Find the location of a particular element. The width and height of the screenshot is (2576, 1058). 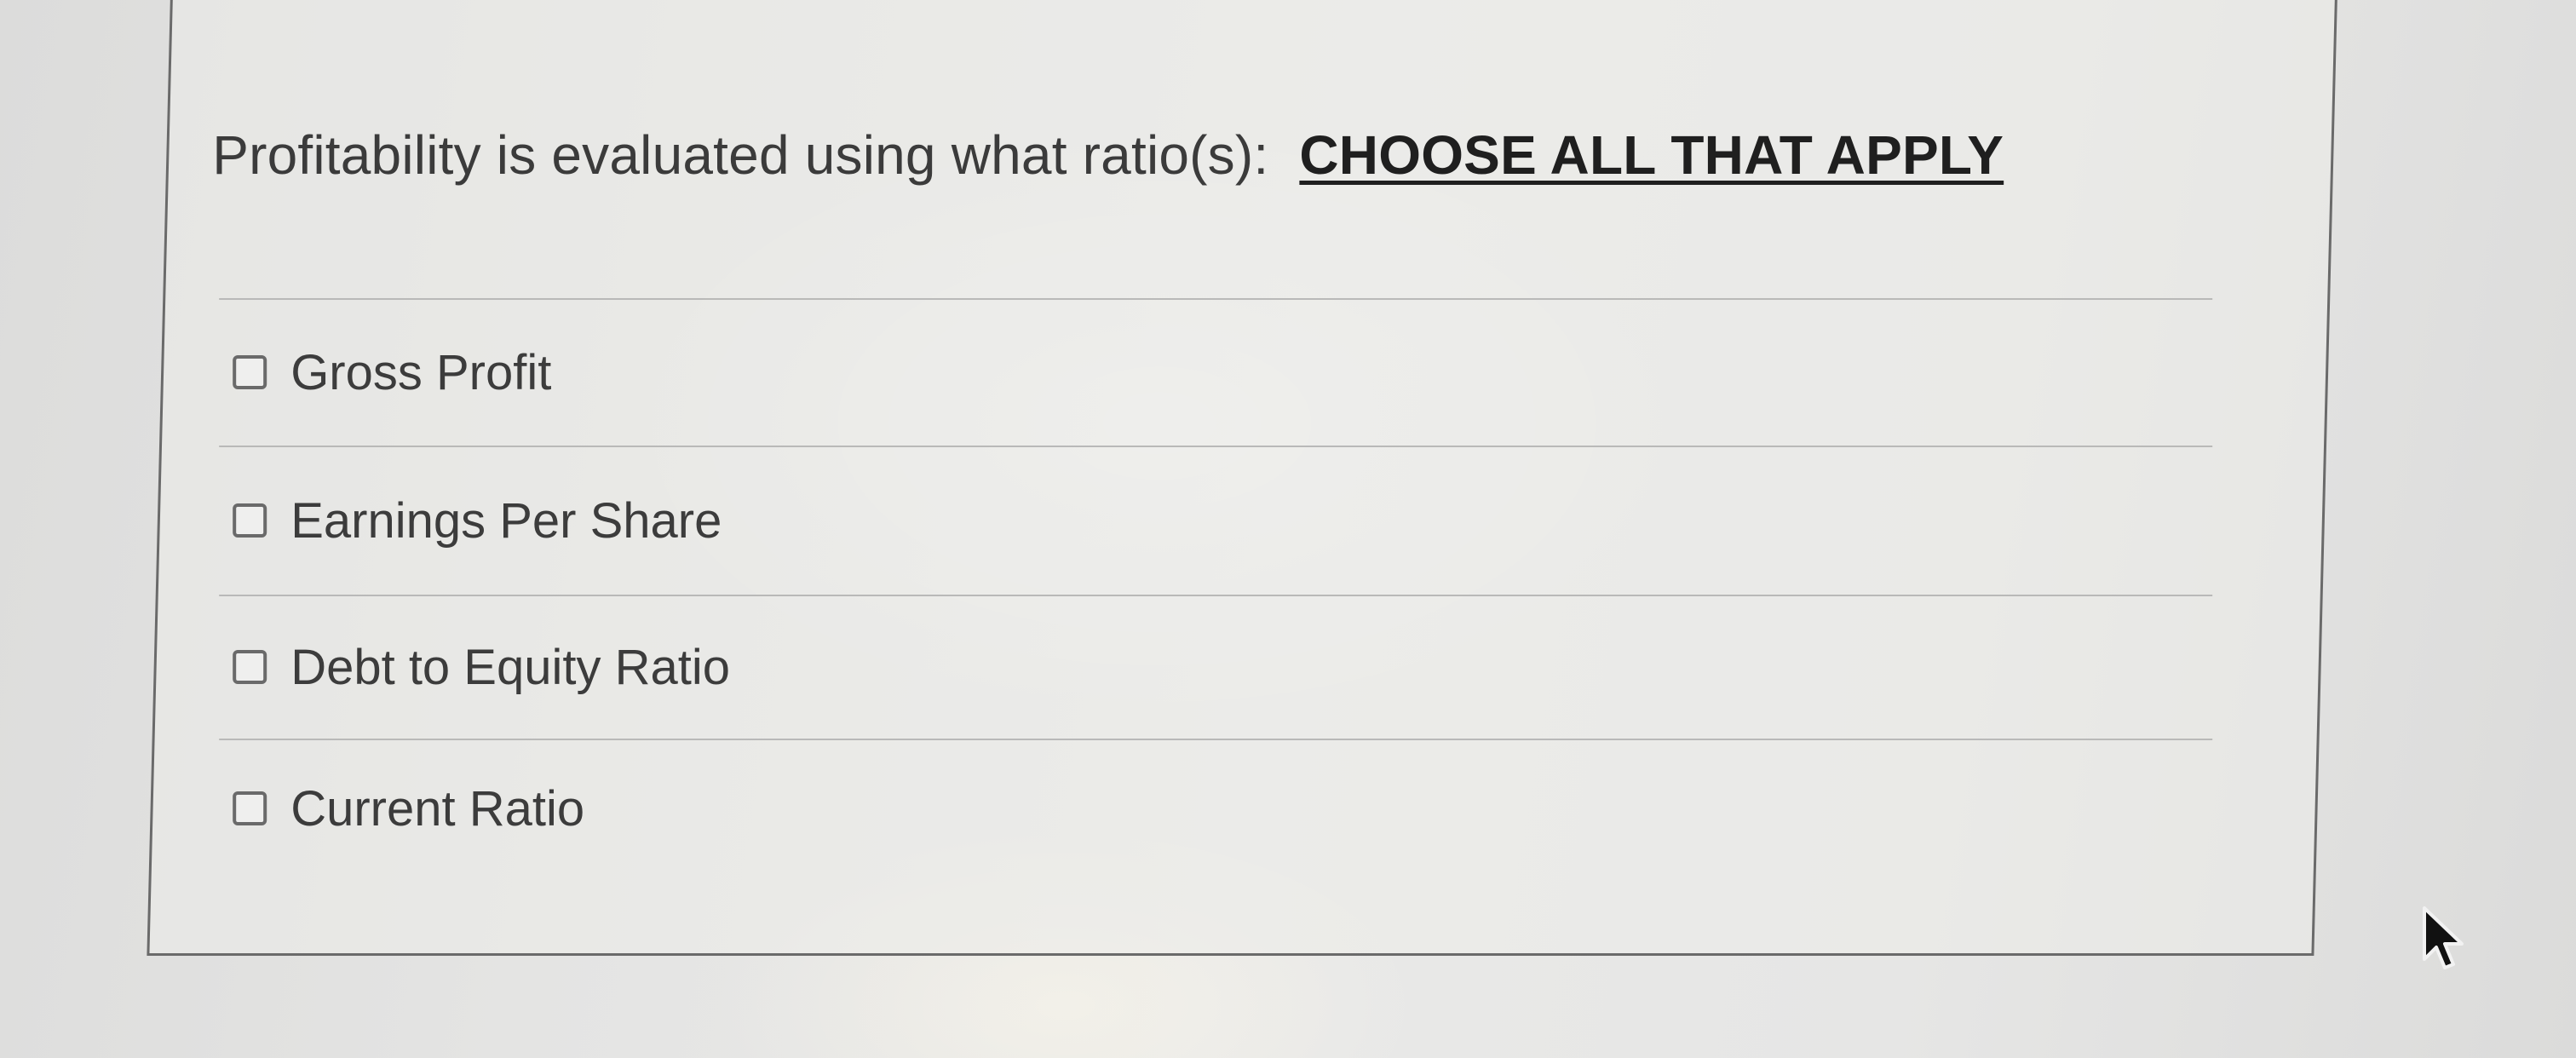

option-label: Debt to Equity Ratio is located at coordinates (511, 667).